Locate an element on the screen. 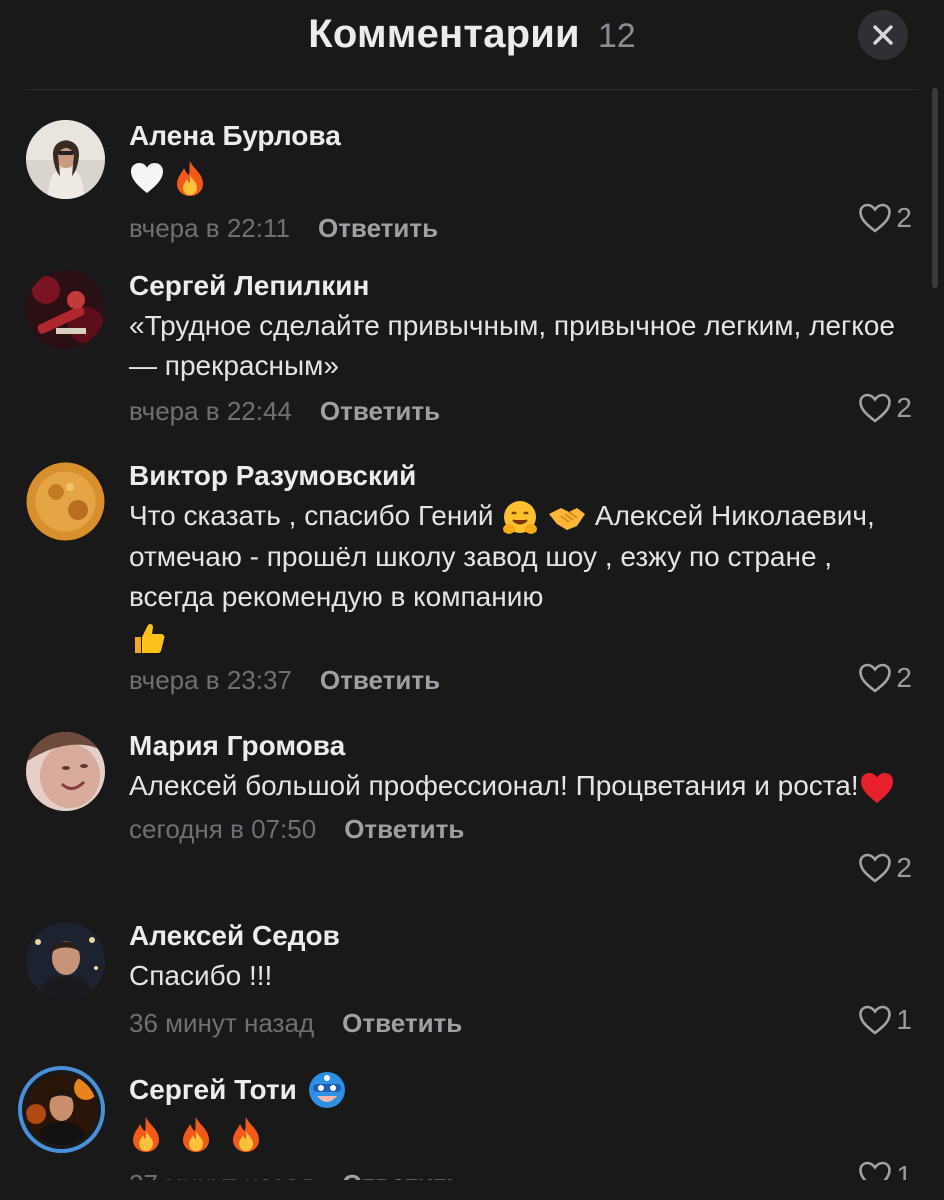  comment-author: Мария Громова is located at coordinates (516, 746).